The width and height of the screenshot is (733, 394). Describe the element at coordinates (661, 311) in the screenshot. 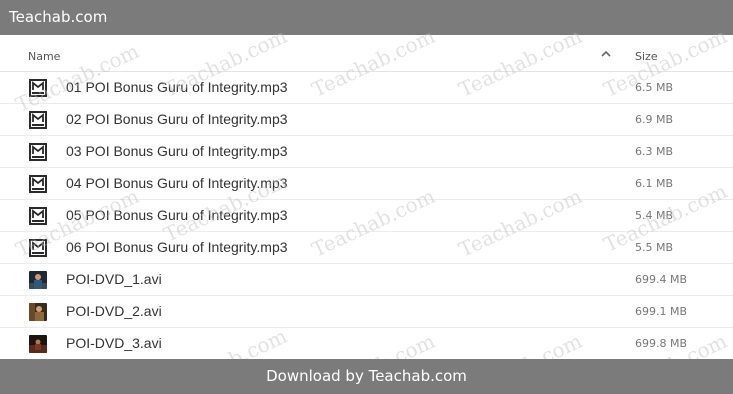

I see `file-size: 699.1 MB` at that location.